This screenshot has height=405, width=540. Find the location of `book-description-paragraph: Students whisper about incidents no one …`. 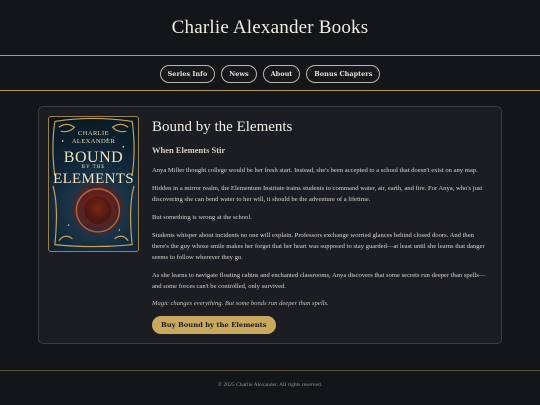

book-description-paragraph: Students whisper about incidents no one … is located at coordinates (318, 246).